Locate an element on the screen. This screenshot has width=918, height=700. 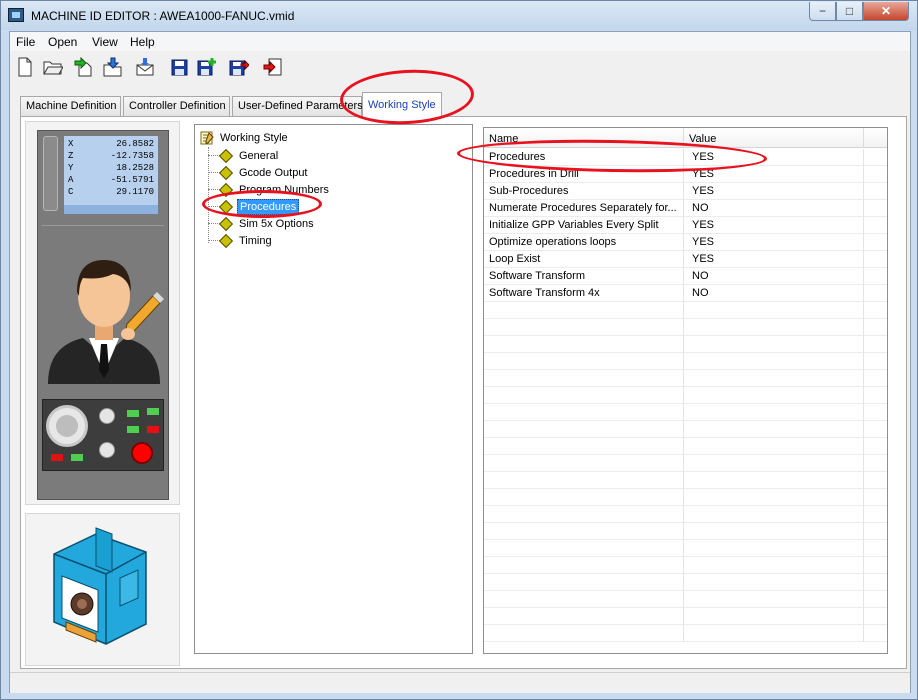
property-name: Sub-Procedures is located at coordinates (584, 191).